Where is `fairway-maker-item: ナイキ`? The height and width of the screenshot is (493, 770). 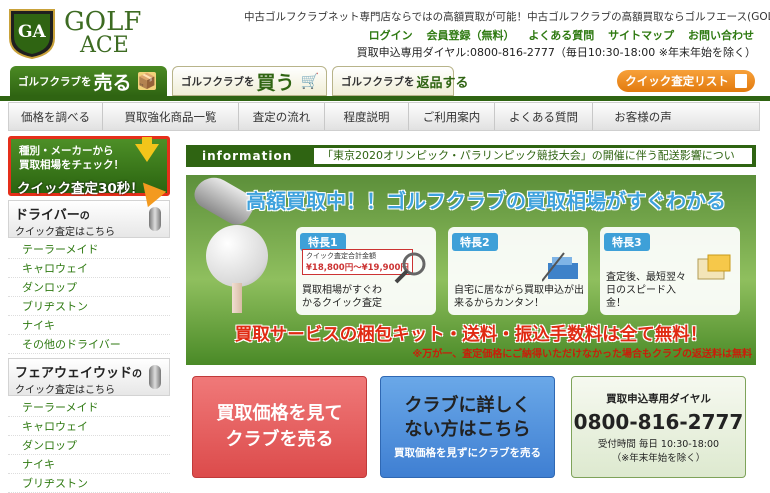
fairway-maker-item: ナイキ is located at coordinates (89, 464).